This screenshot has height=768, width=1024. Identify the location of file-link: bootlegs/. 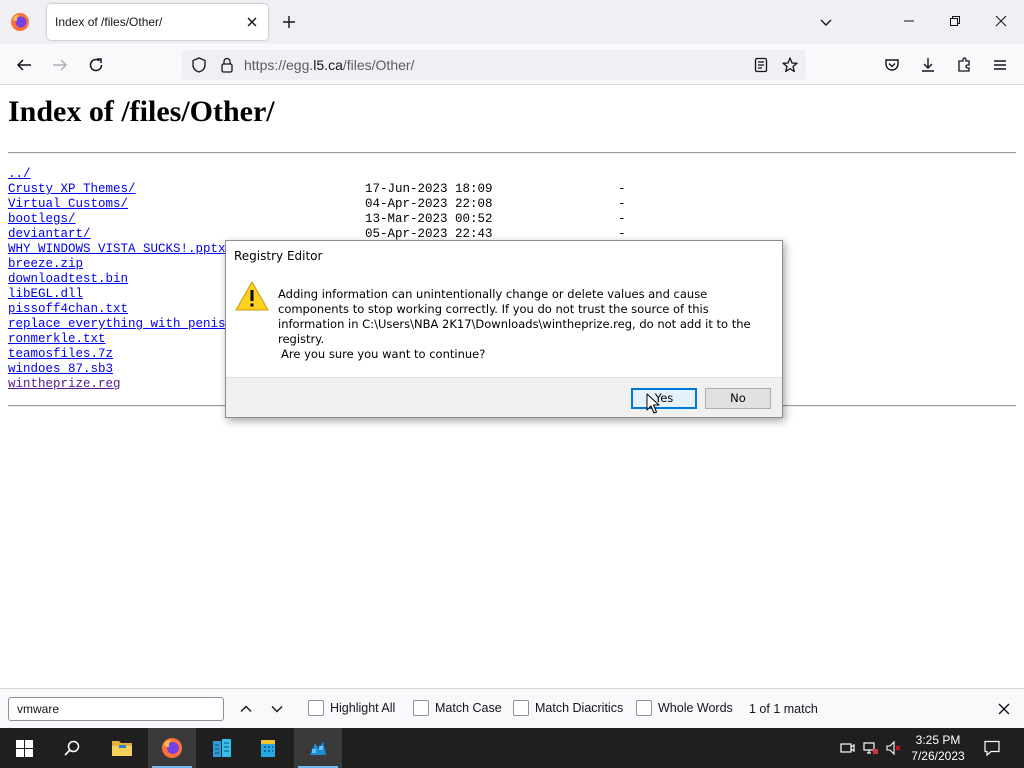
(42, 219).